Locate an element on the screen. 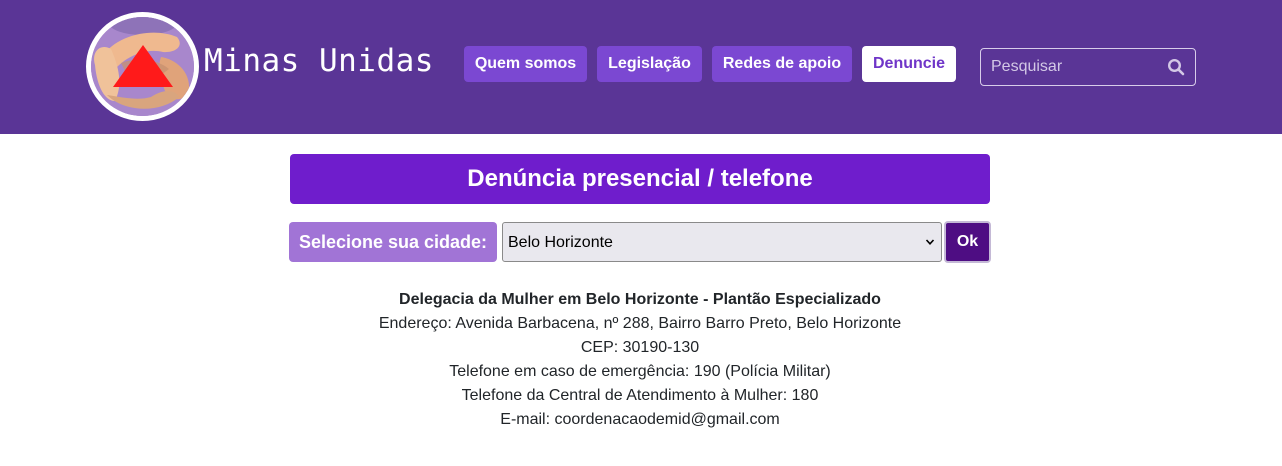  search-icon is located at coordinates (1176, 67).